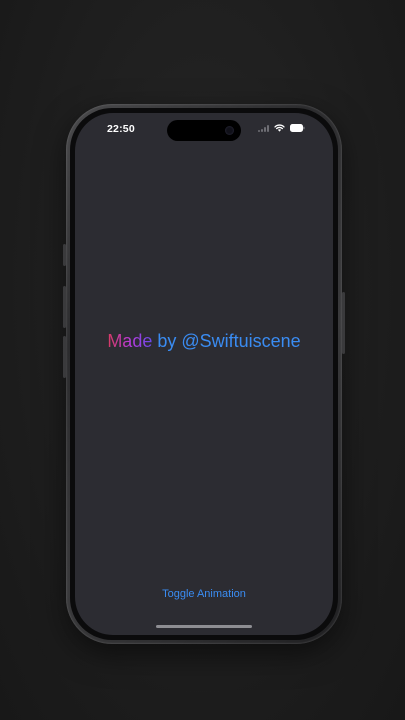 Image resolution: width=405 pixels, height=720 pixels. I want to click on status-bar: 22:50, so click(204, 131).